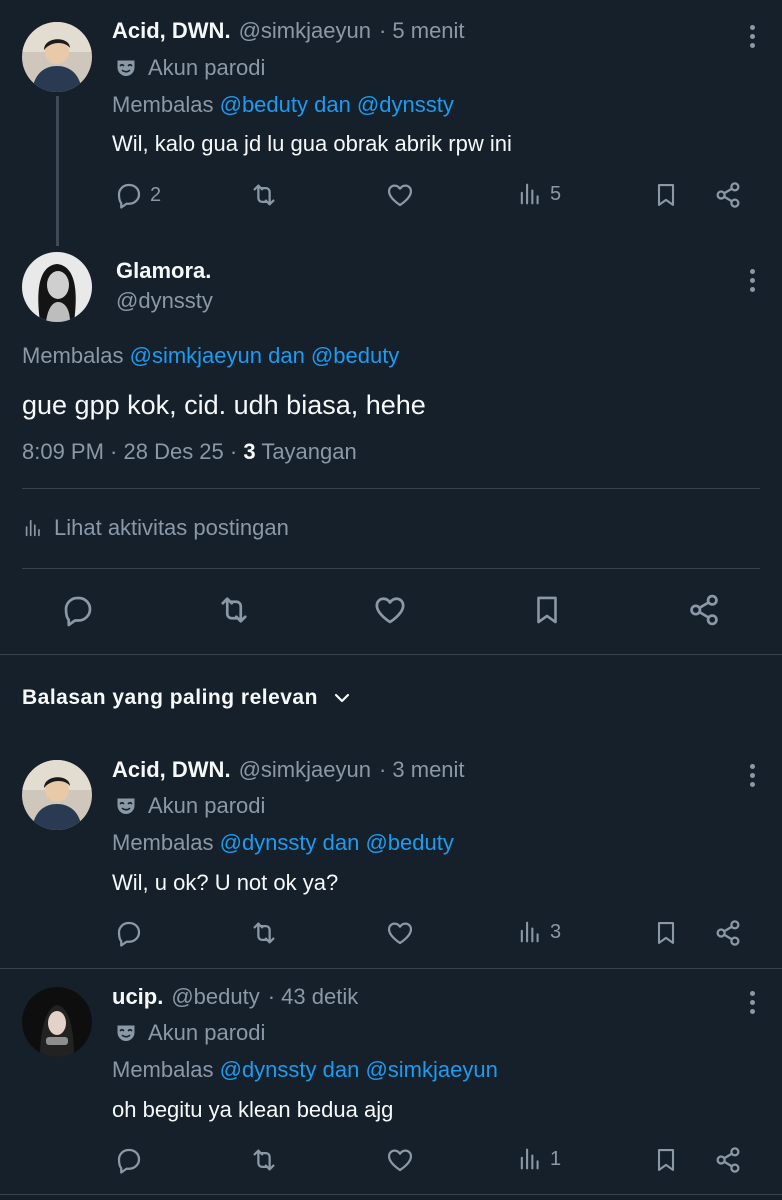 This screenshot has width=782, height=1200. Describe the element at coordinates (342, 698) in the screenshot. I see `chevron-down-icon` at that location.